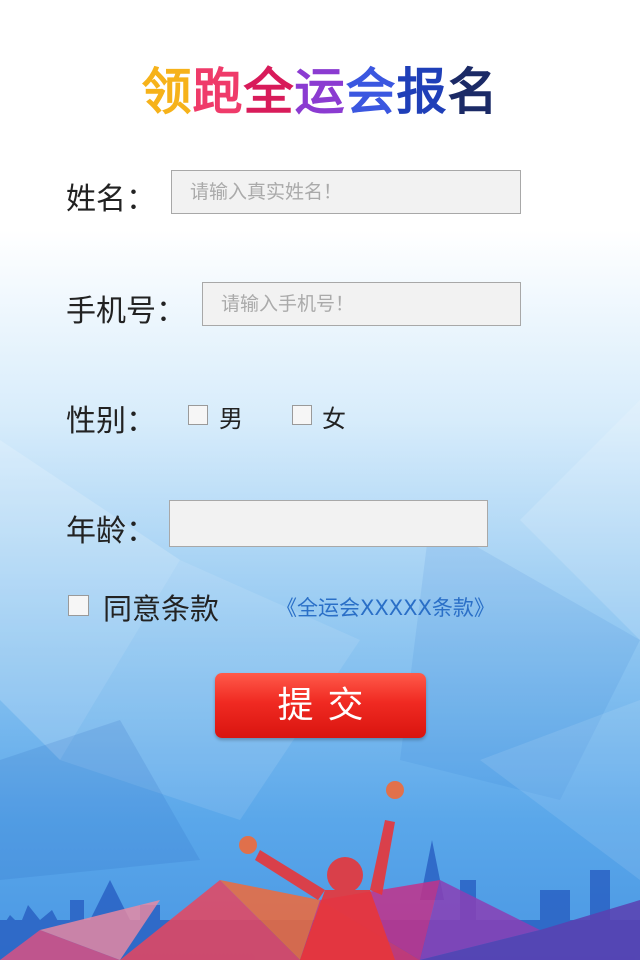 The image size is (640, 960). I want to click on title-char: 运, so click(320, 92).